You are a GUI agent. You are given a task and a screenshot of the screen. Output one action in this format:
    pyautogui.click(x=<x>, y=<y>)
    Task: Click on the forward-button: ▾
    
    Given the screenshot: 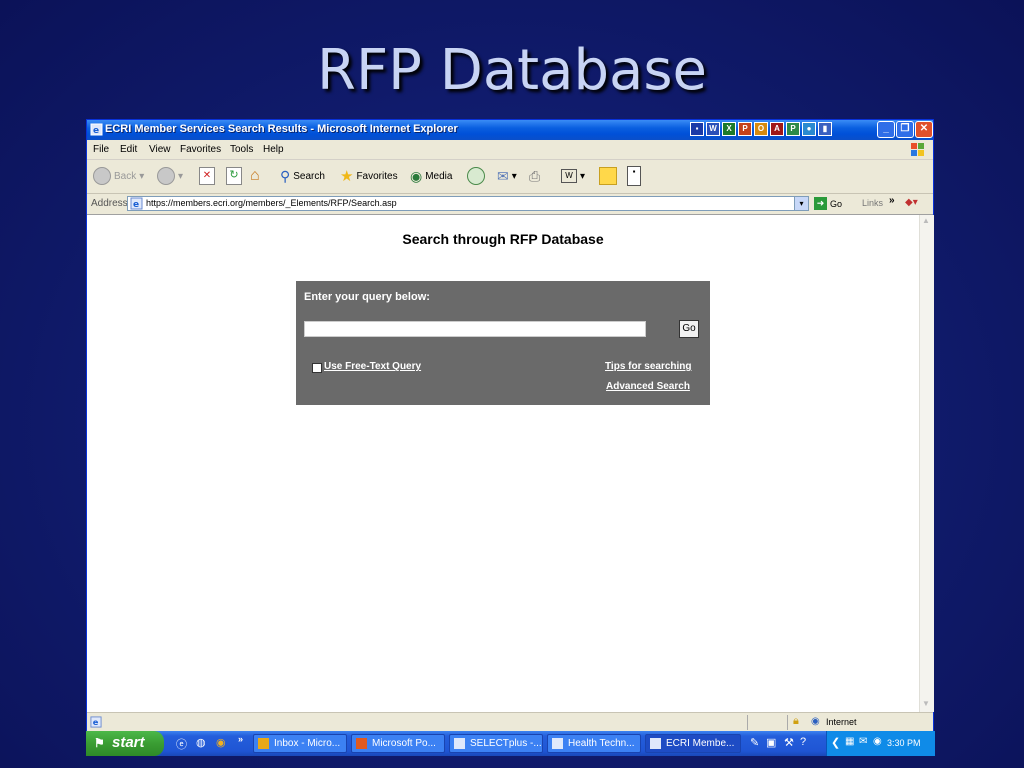 What is the action you would take?
    pyautogui.click(x=170, y=176)
    